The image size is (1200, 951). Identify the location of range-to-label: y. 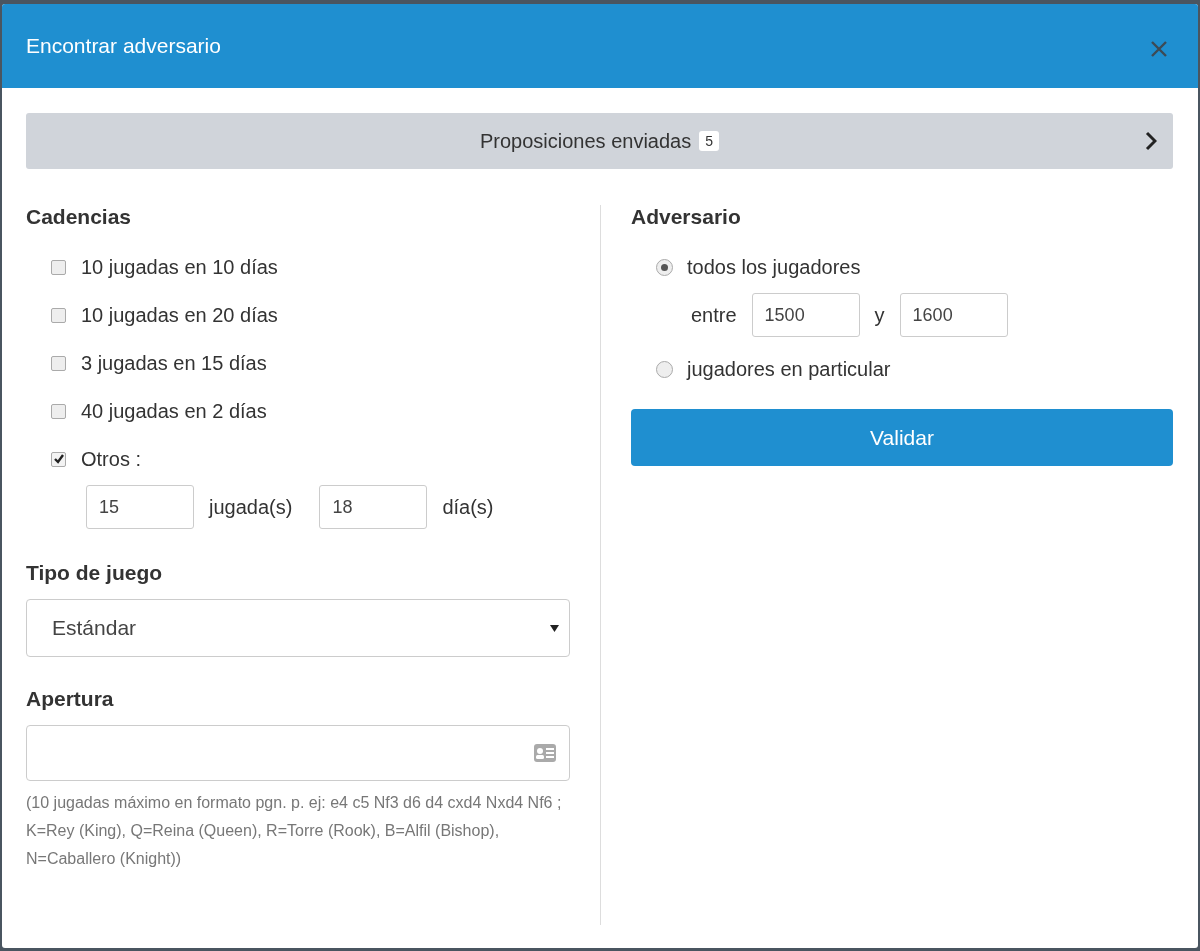
(879, 315).